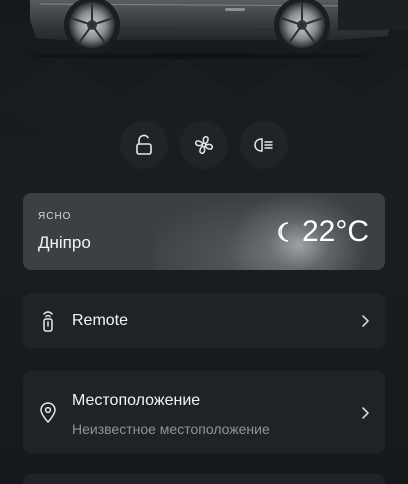  I want to click on quick-actions, so click(204, 145).